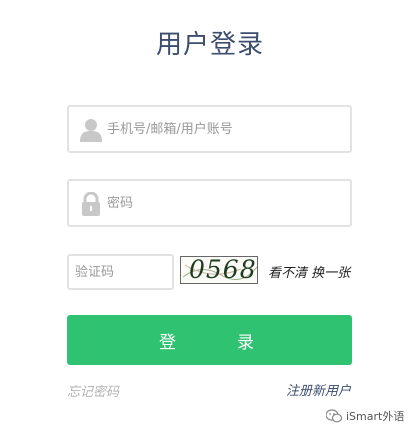 Image resolution: width=420 pixels, height=431 pixels. What do you see at coordinates (91, 203) in the screenshot?
I see `lock-icon` at bounding box center [91, 203].